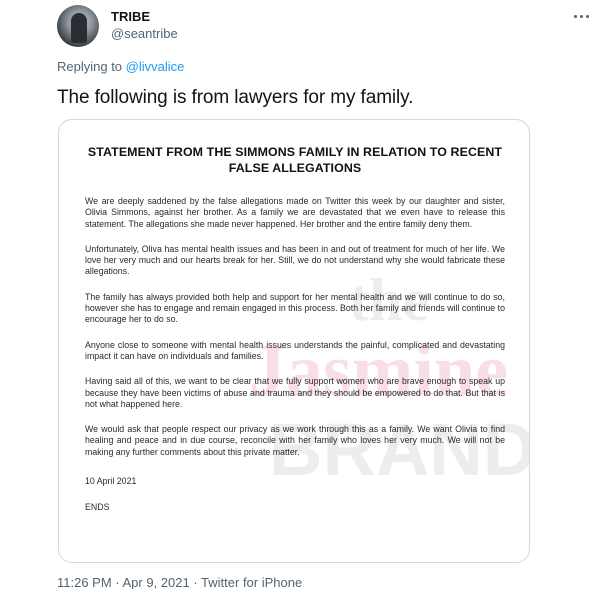  Describe the element at coordinates (323, 25) in the screenshot. I see `tweet-header: TRIBE @seantribe` at that location.